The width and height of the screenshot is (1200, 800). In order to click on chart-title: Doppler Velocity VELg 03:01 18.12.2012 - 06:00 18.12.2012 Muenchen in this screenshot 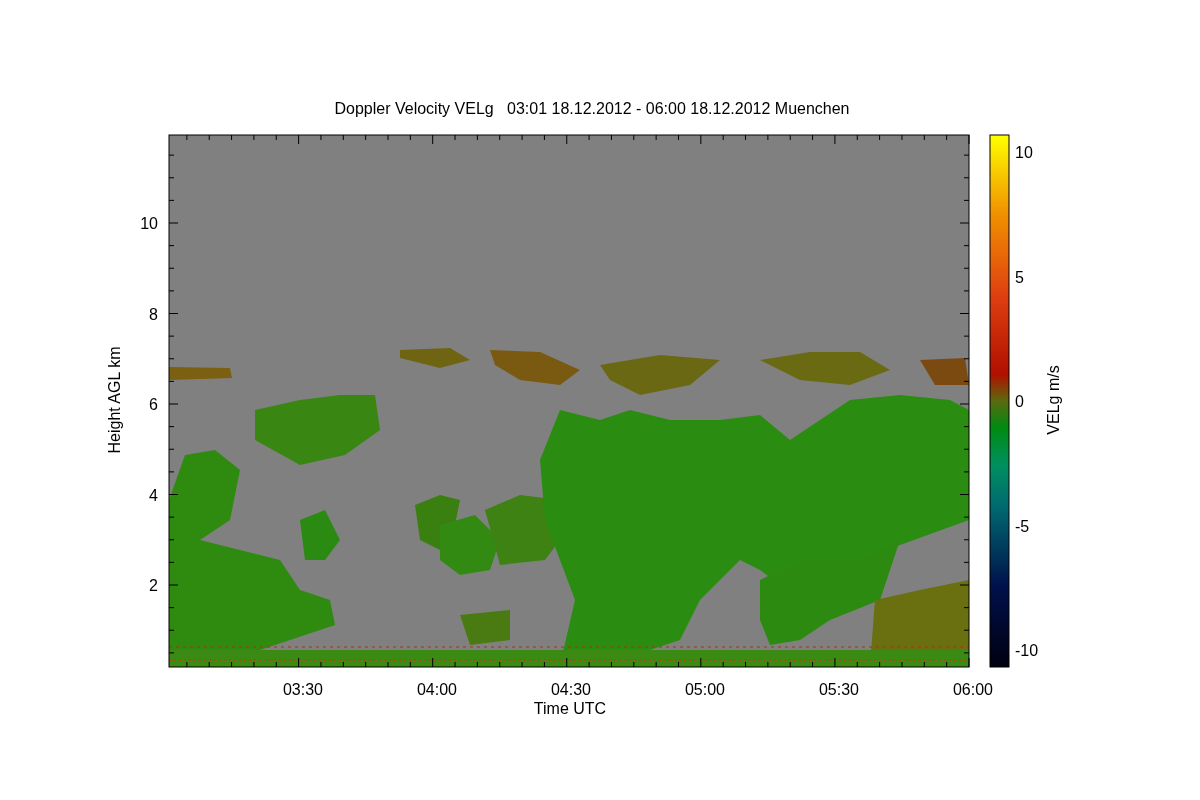, I will do `click(592, 108)`.